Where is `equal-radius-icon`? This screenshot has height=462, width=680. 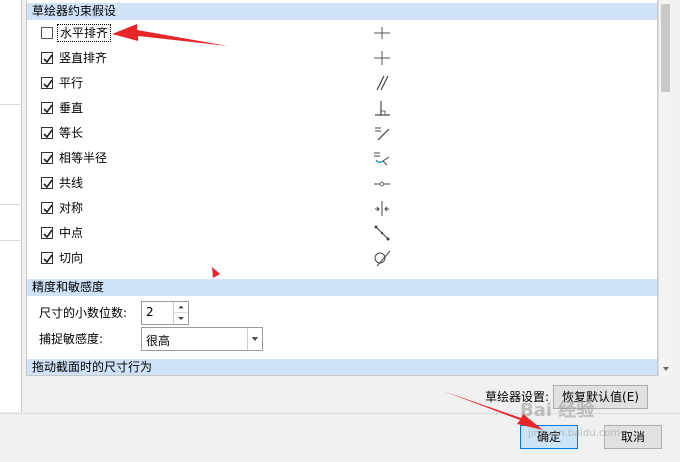
equal-radius-icon is located at coordinates (382, 159).